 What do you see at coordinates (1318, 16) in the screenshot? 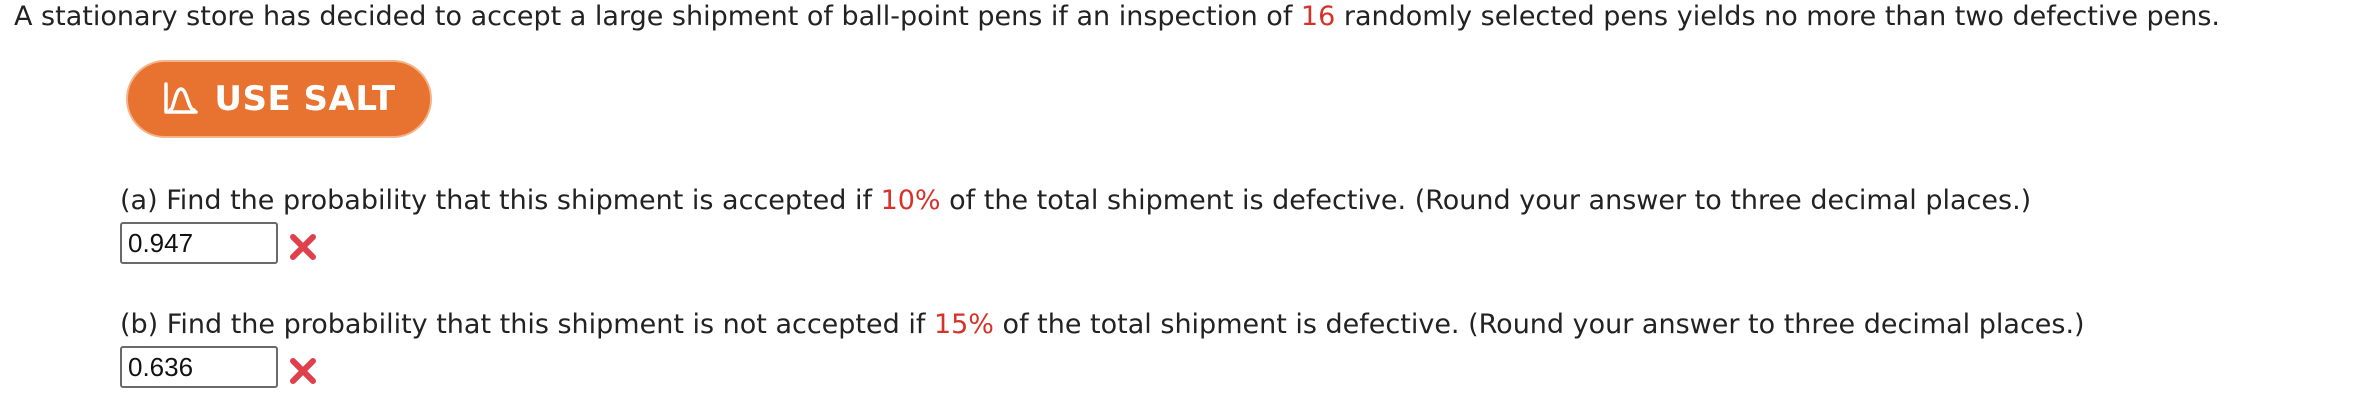
I see `sample-size-value: 16` at bounding box center [1318, 16].